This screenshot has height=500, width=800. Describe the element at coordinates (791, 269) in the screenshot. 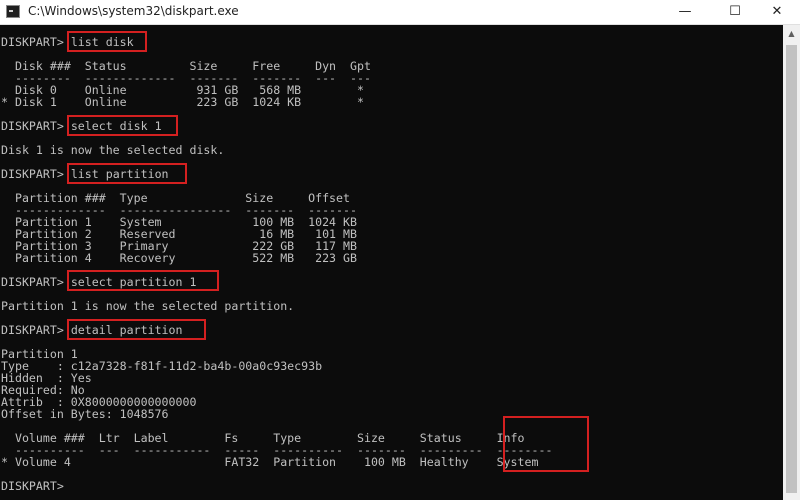

I see `scrollbar-thumb` at that location.